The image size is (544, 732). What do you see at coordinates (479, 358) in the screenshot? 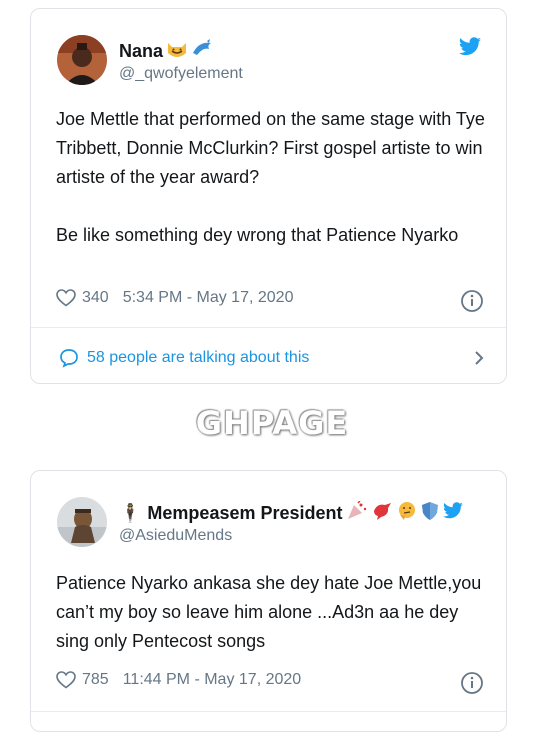
I see `chevron-right-icon` at bounding box center [479, 358].